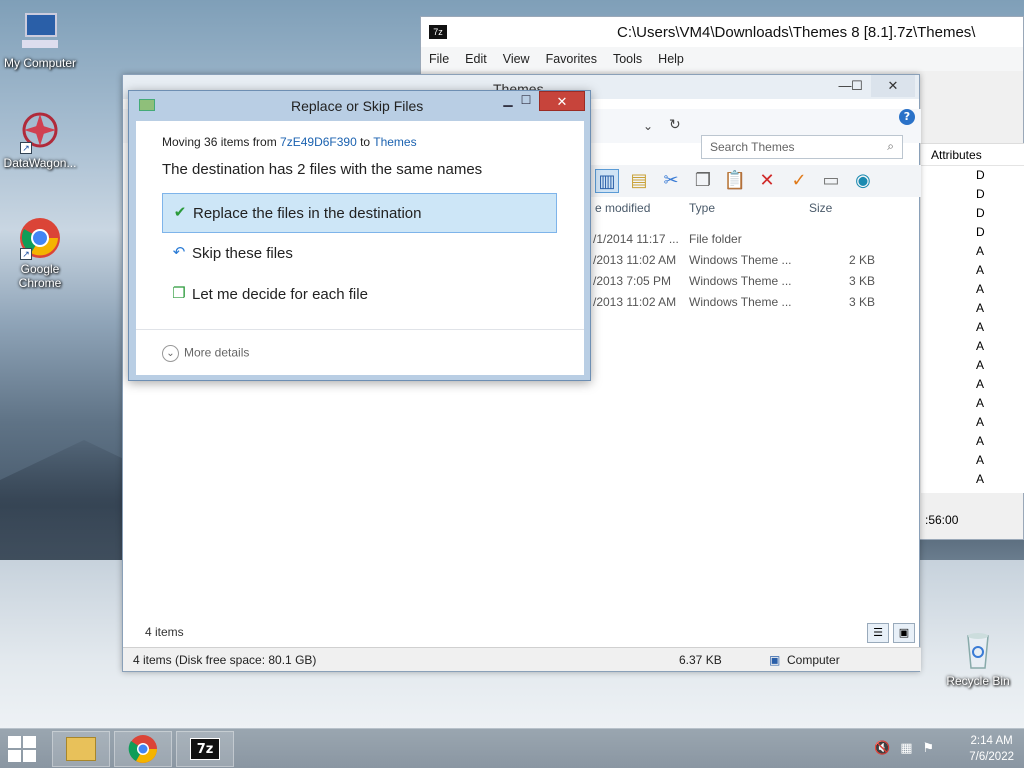  Describe the element at coordinates (217, 352) in the screenshot. I see `more-details-label: More details` at that location.